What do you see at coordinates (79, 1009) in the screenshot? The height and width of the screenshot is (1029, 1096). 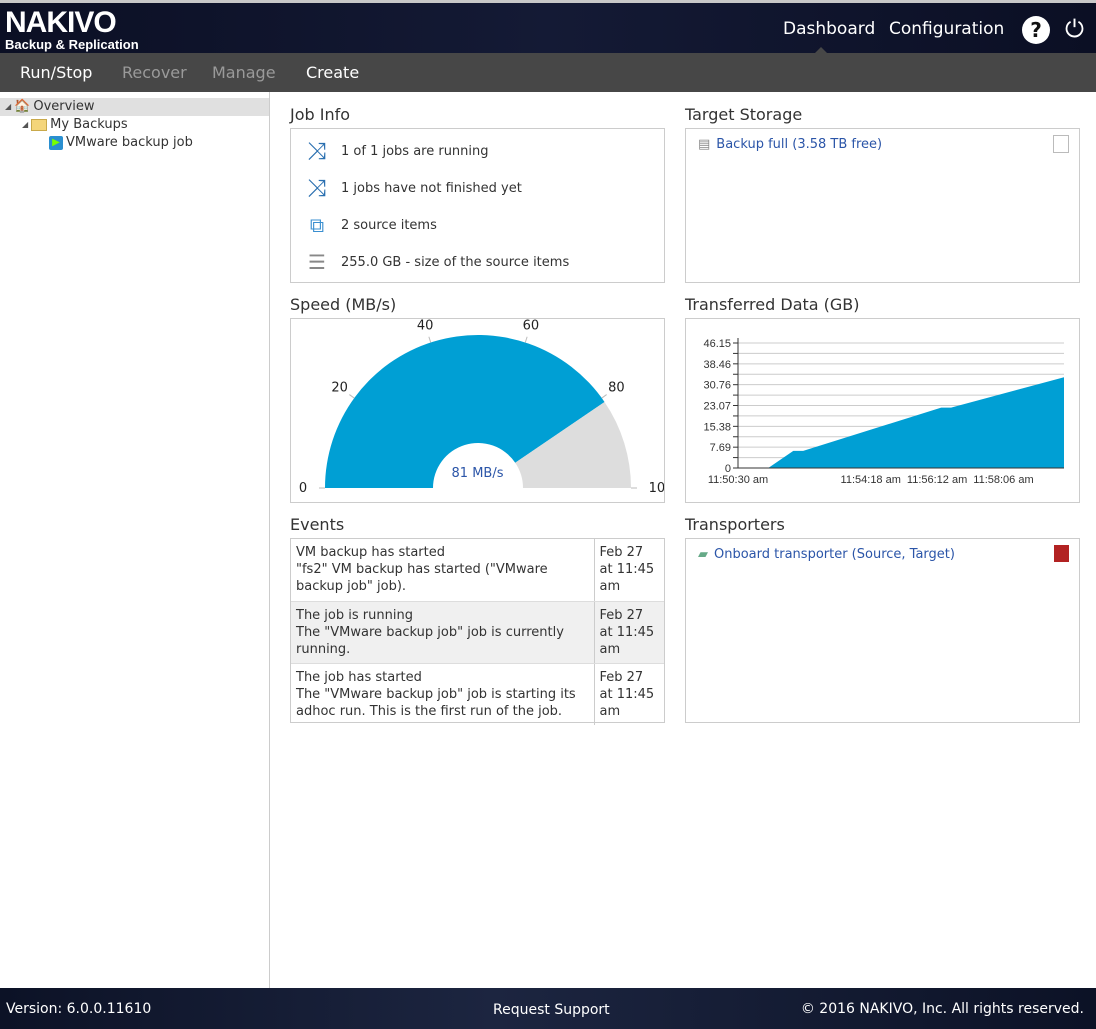 I see `version-text: Version: 6.0.0.11610` at bounding box center [79, 1009].